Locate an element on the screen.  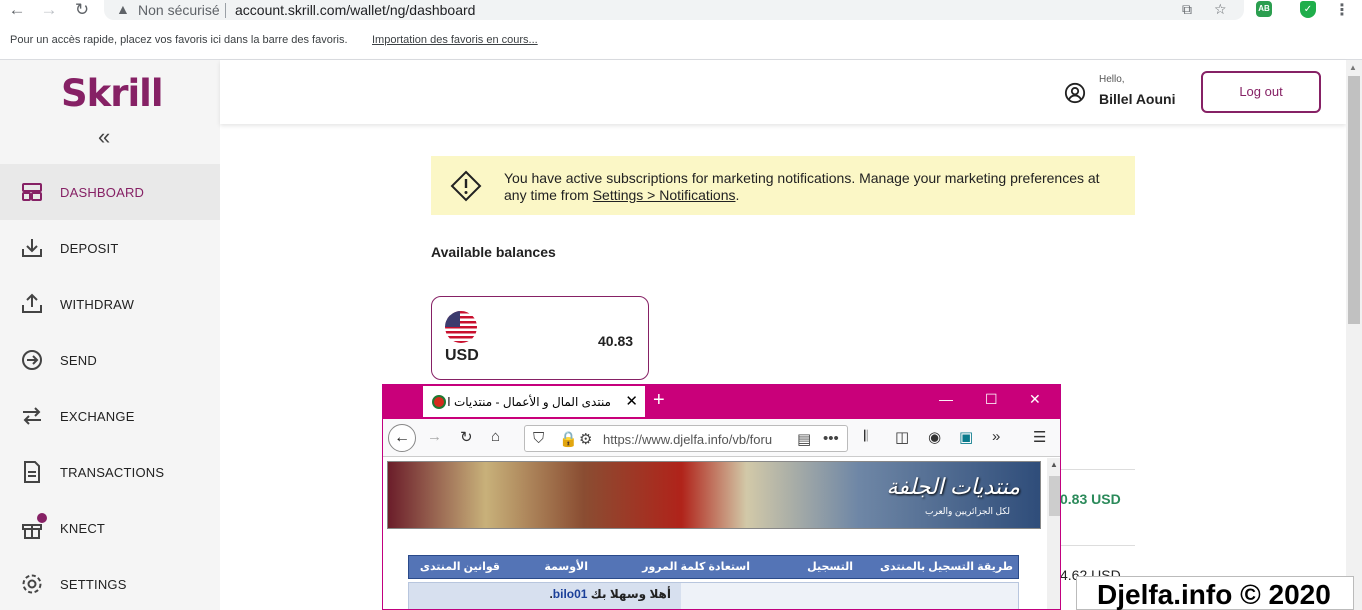
star-icon: ☆ is located at coordinates (1220, 9).